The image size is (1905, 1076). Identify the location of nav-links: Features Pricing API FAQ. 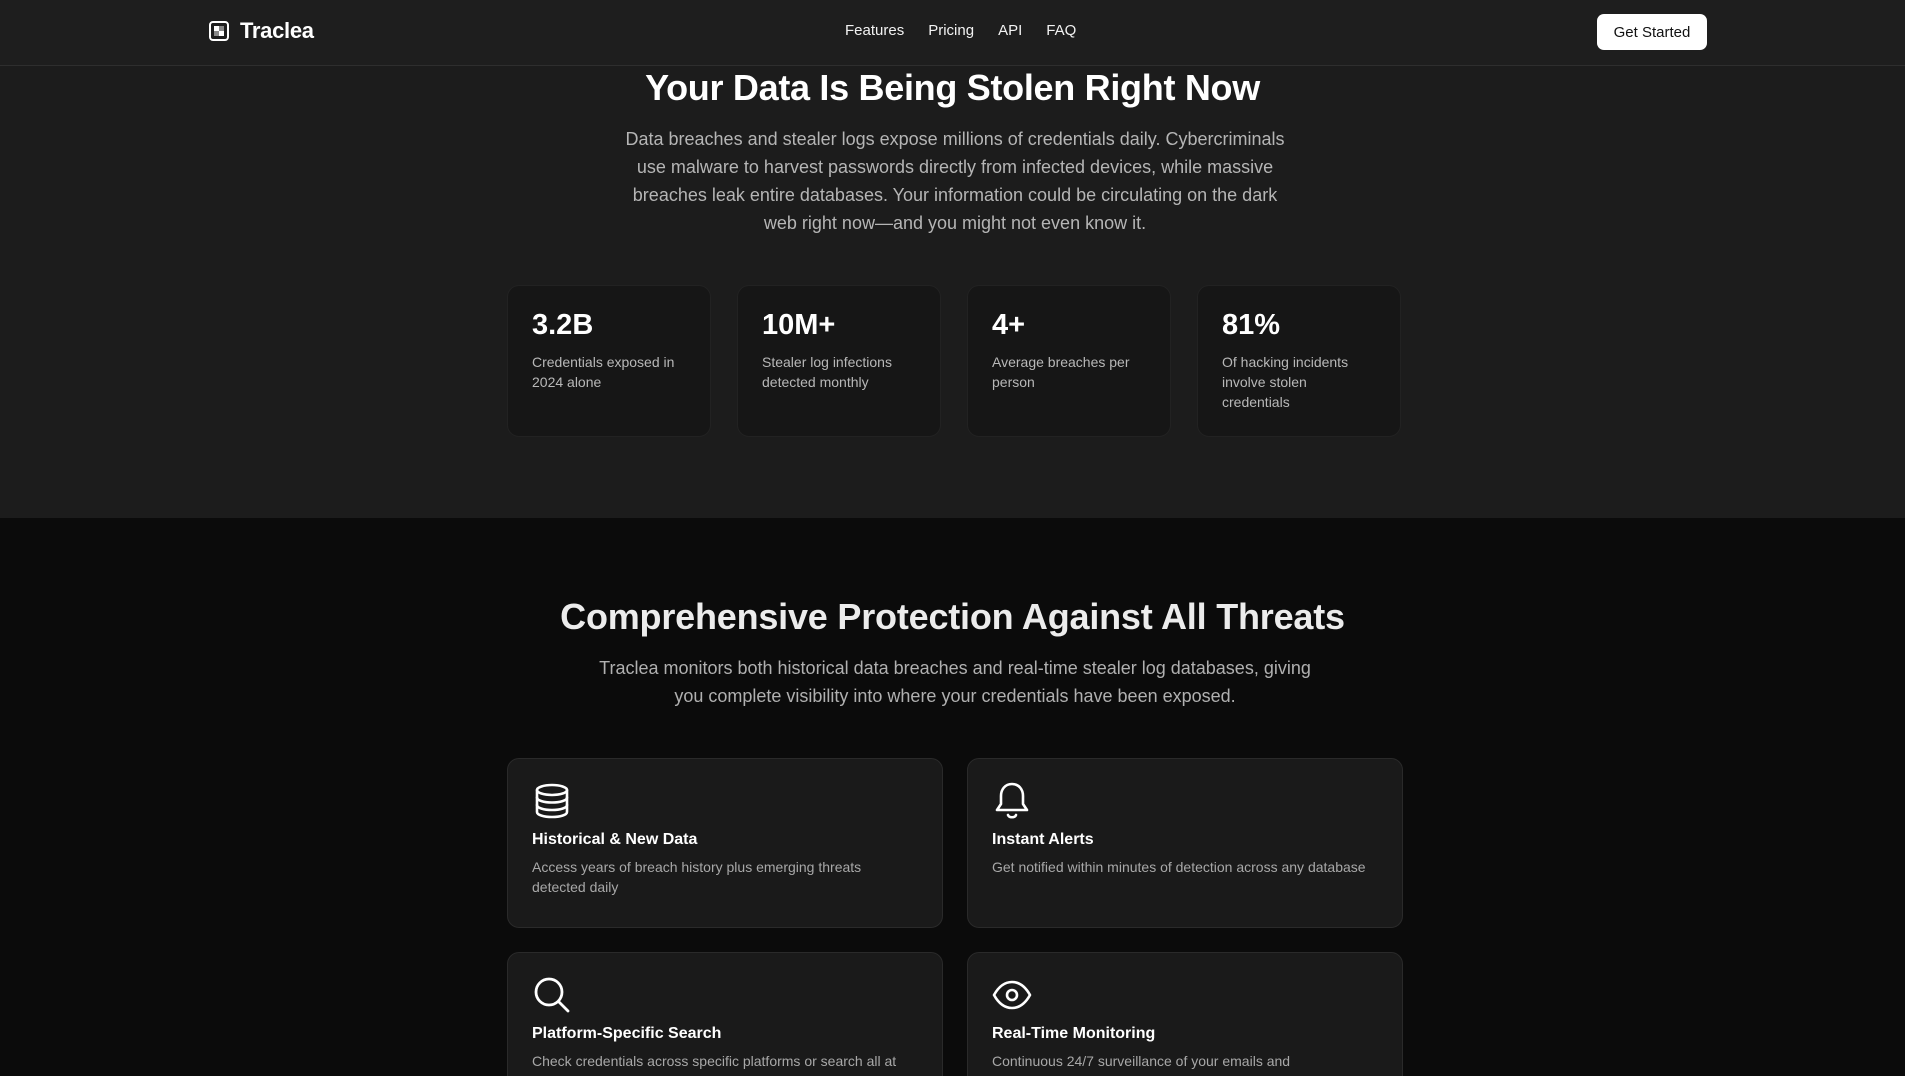
(960, 30).